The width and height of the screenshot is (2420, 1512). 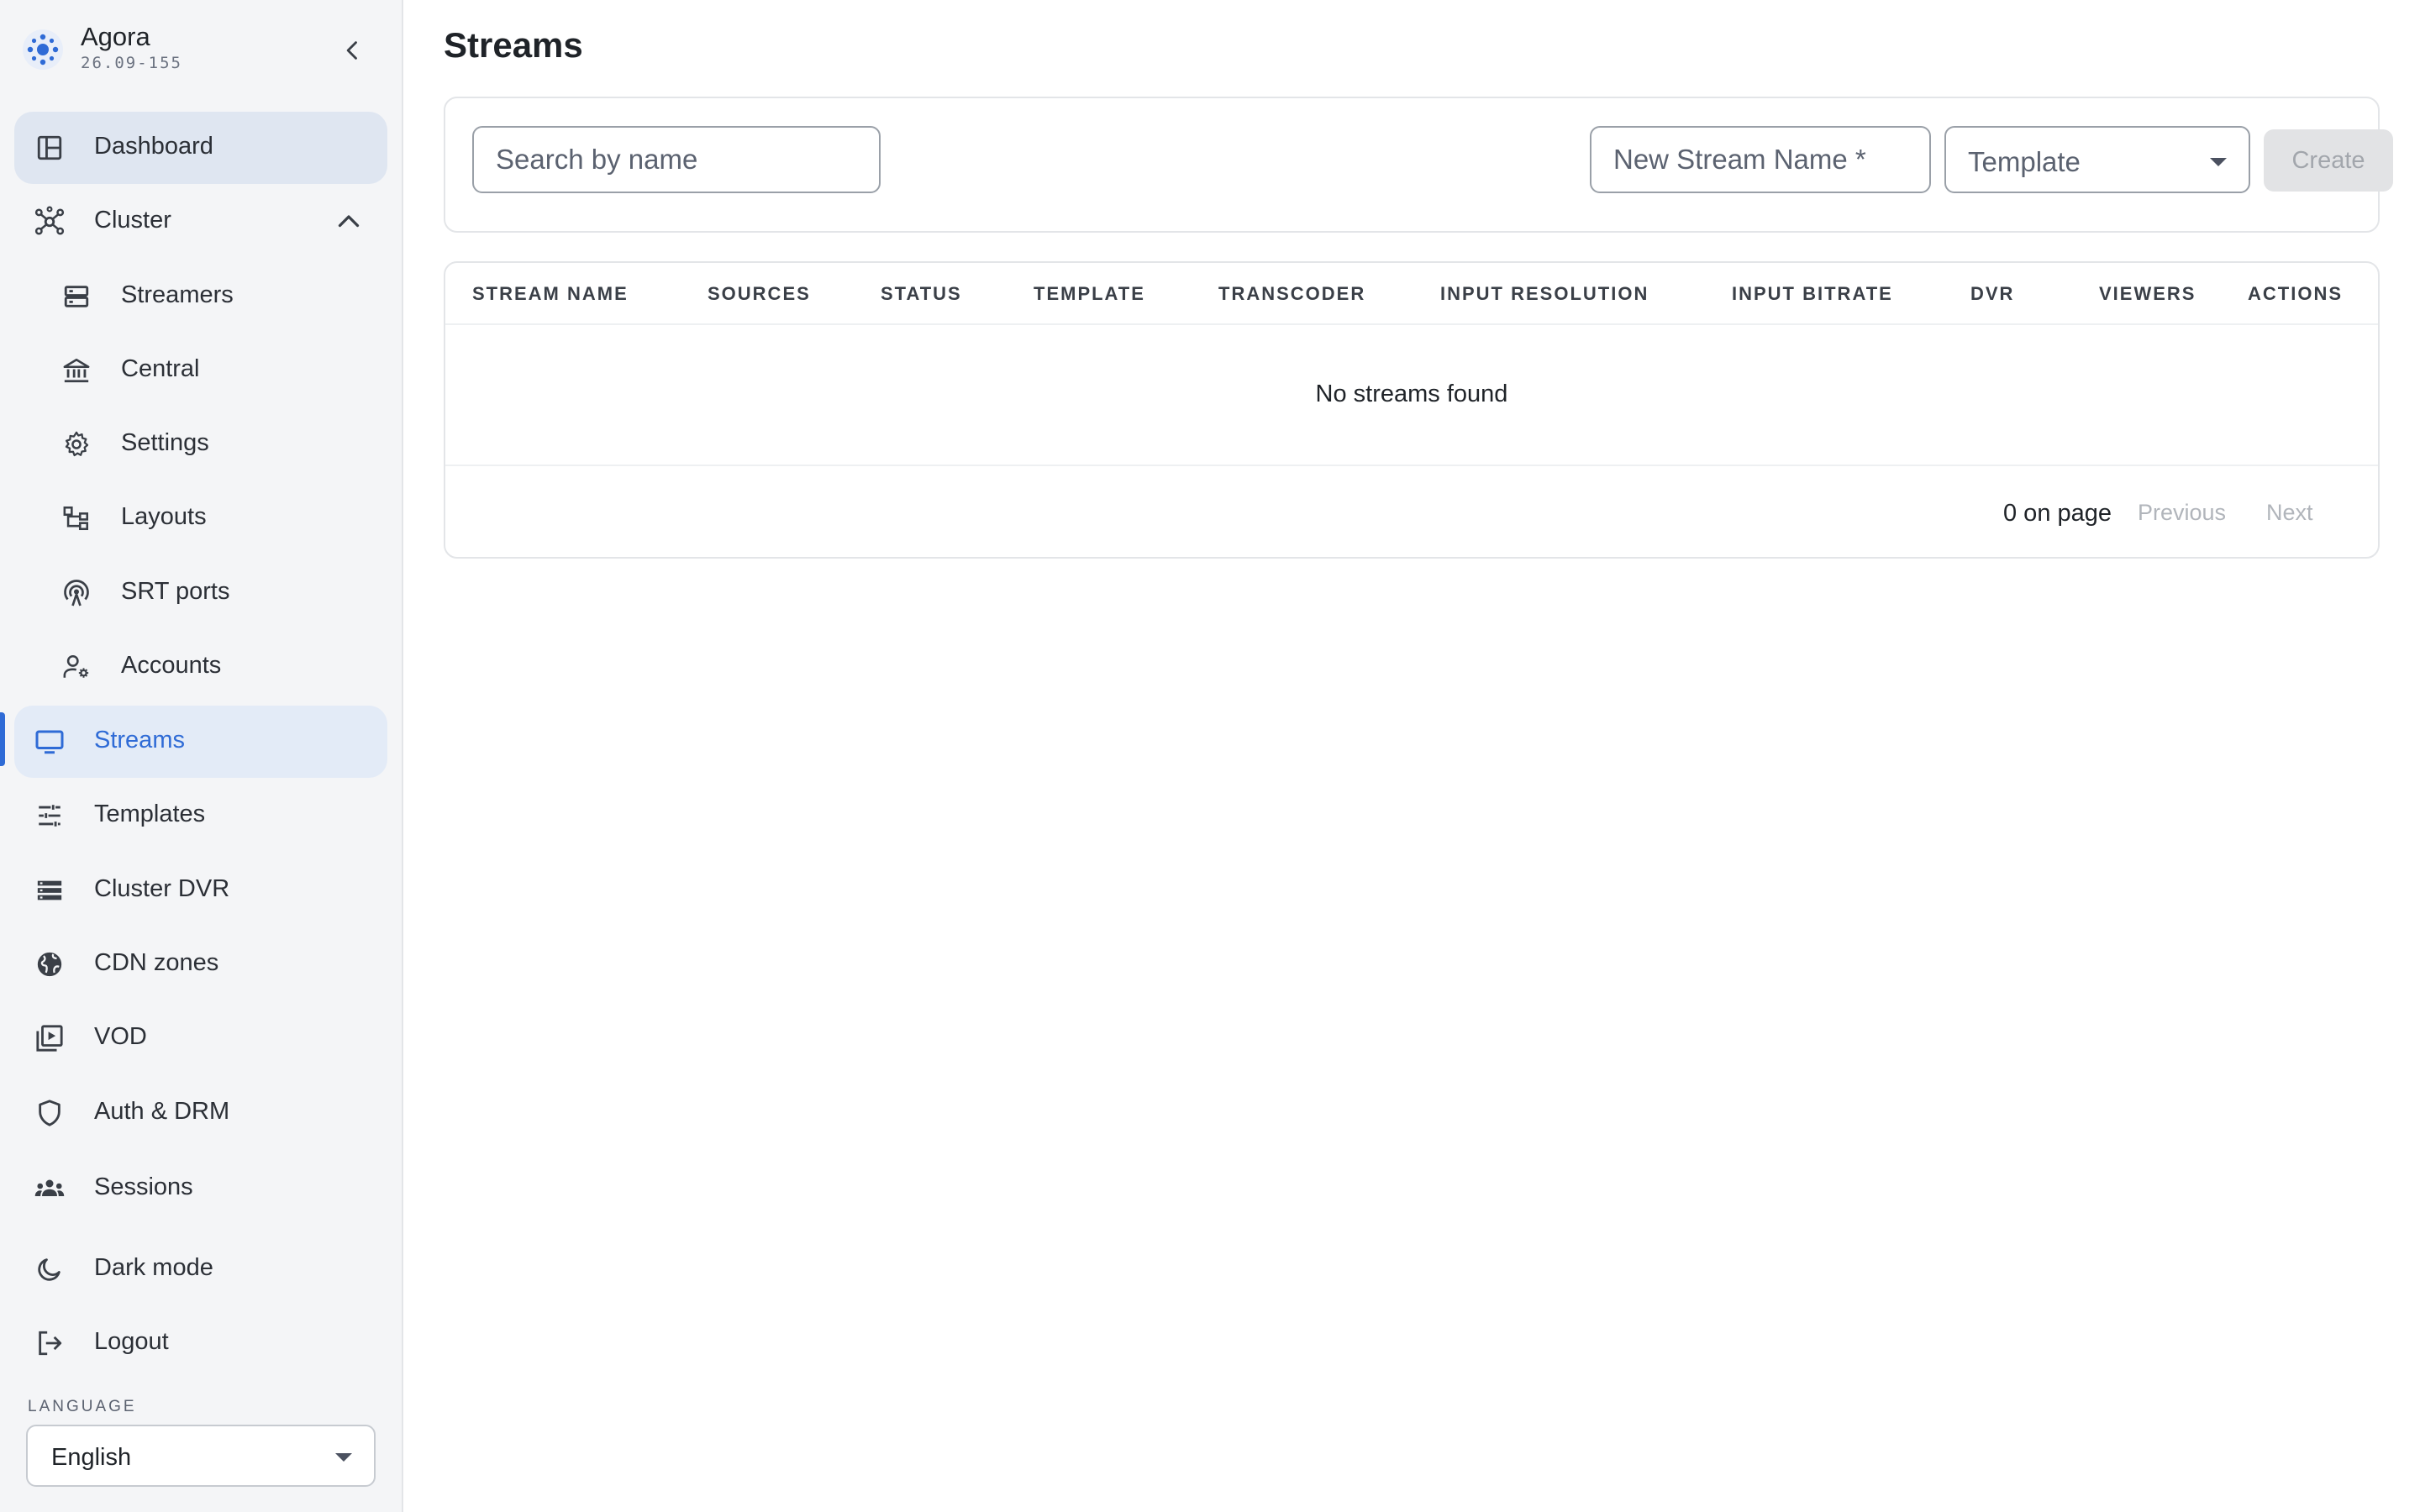 I want to click on video-library-icon, so click(x=50, y=1038).